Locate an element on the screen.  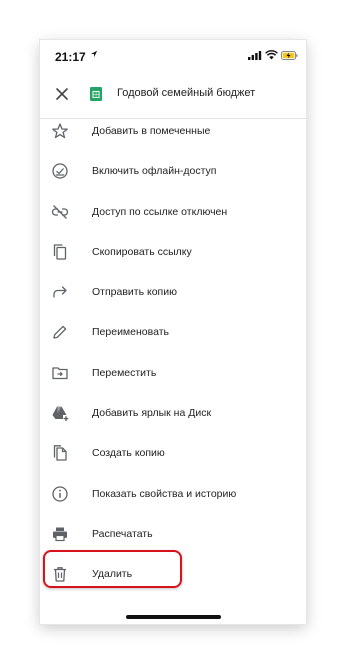
menu-item-star: Добавить в помеченные is located at coordinates (173, 132).